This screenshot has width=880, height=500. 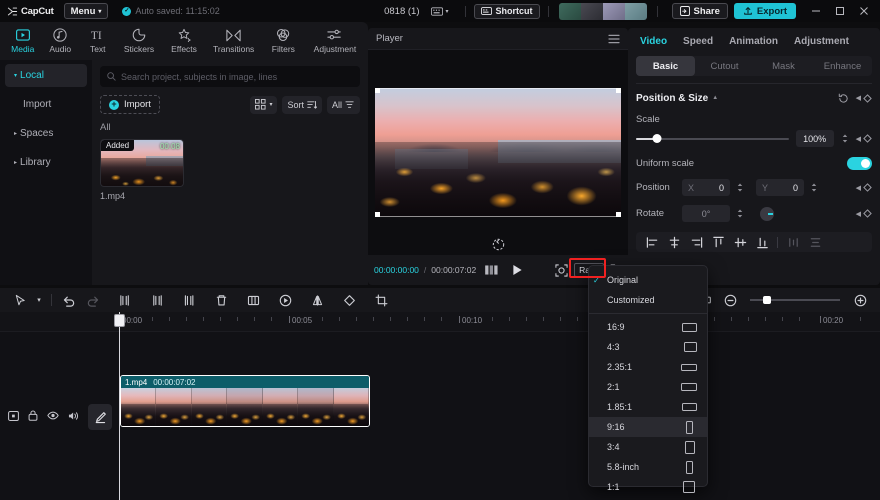 What do you see at coordinates (440, 322) in the screenshot?
I see `timeline-ruler: 00:00 00:05 00:10 00:20` at bounding box center [440, 322].